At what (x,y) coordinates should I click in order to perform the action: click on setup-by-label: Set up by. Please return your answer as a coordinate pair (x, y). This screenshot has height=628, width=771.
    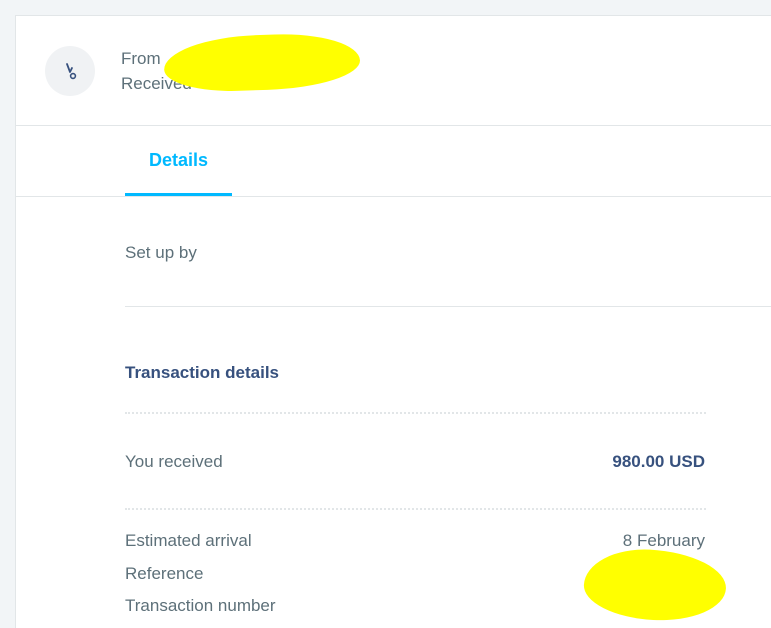
    Looking at the image, I should click on (161, 252).